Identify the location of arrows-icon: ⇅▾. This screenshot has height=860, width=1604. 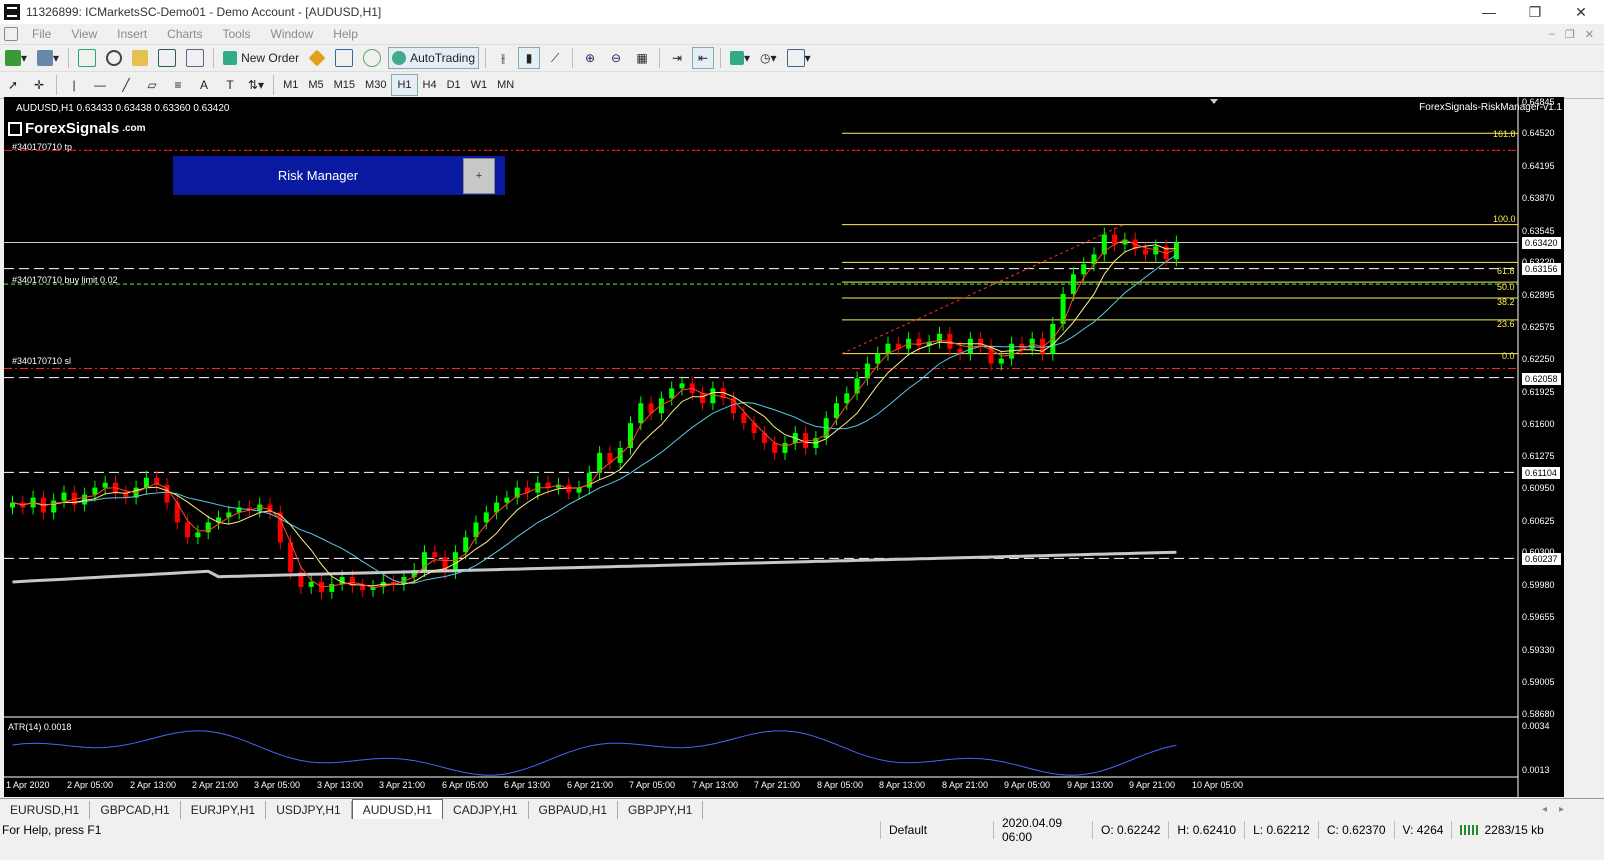
(256, 85).